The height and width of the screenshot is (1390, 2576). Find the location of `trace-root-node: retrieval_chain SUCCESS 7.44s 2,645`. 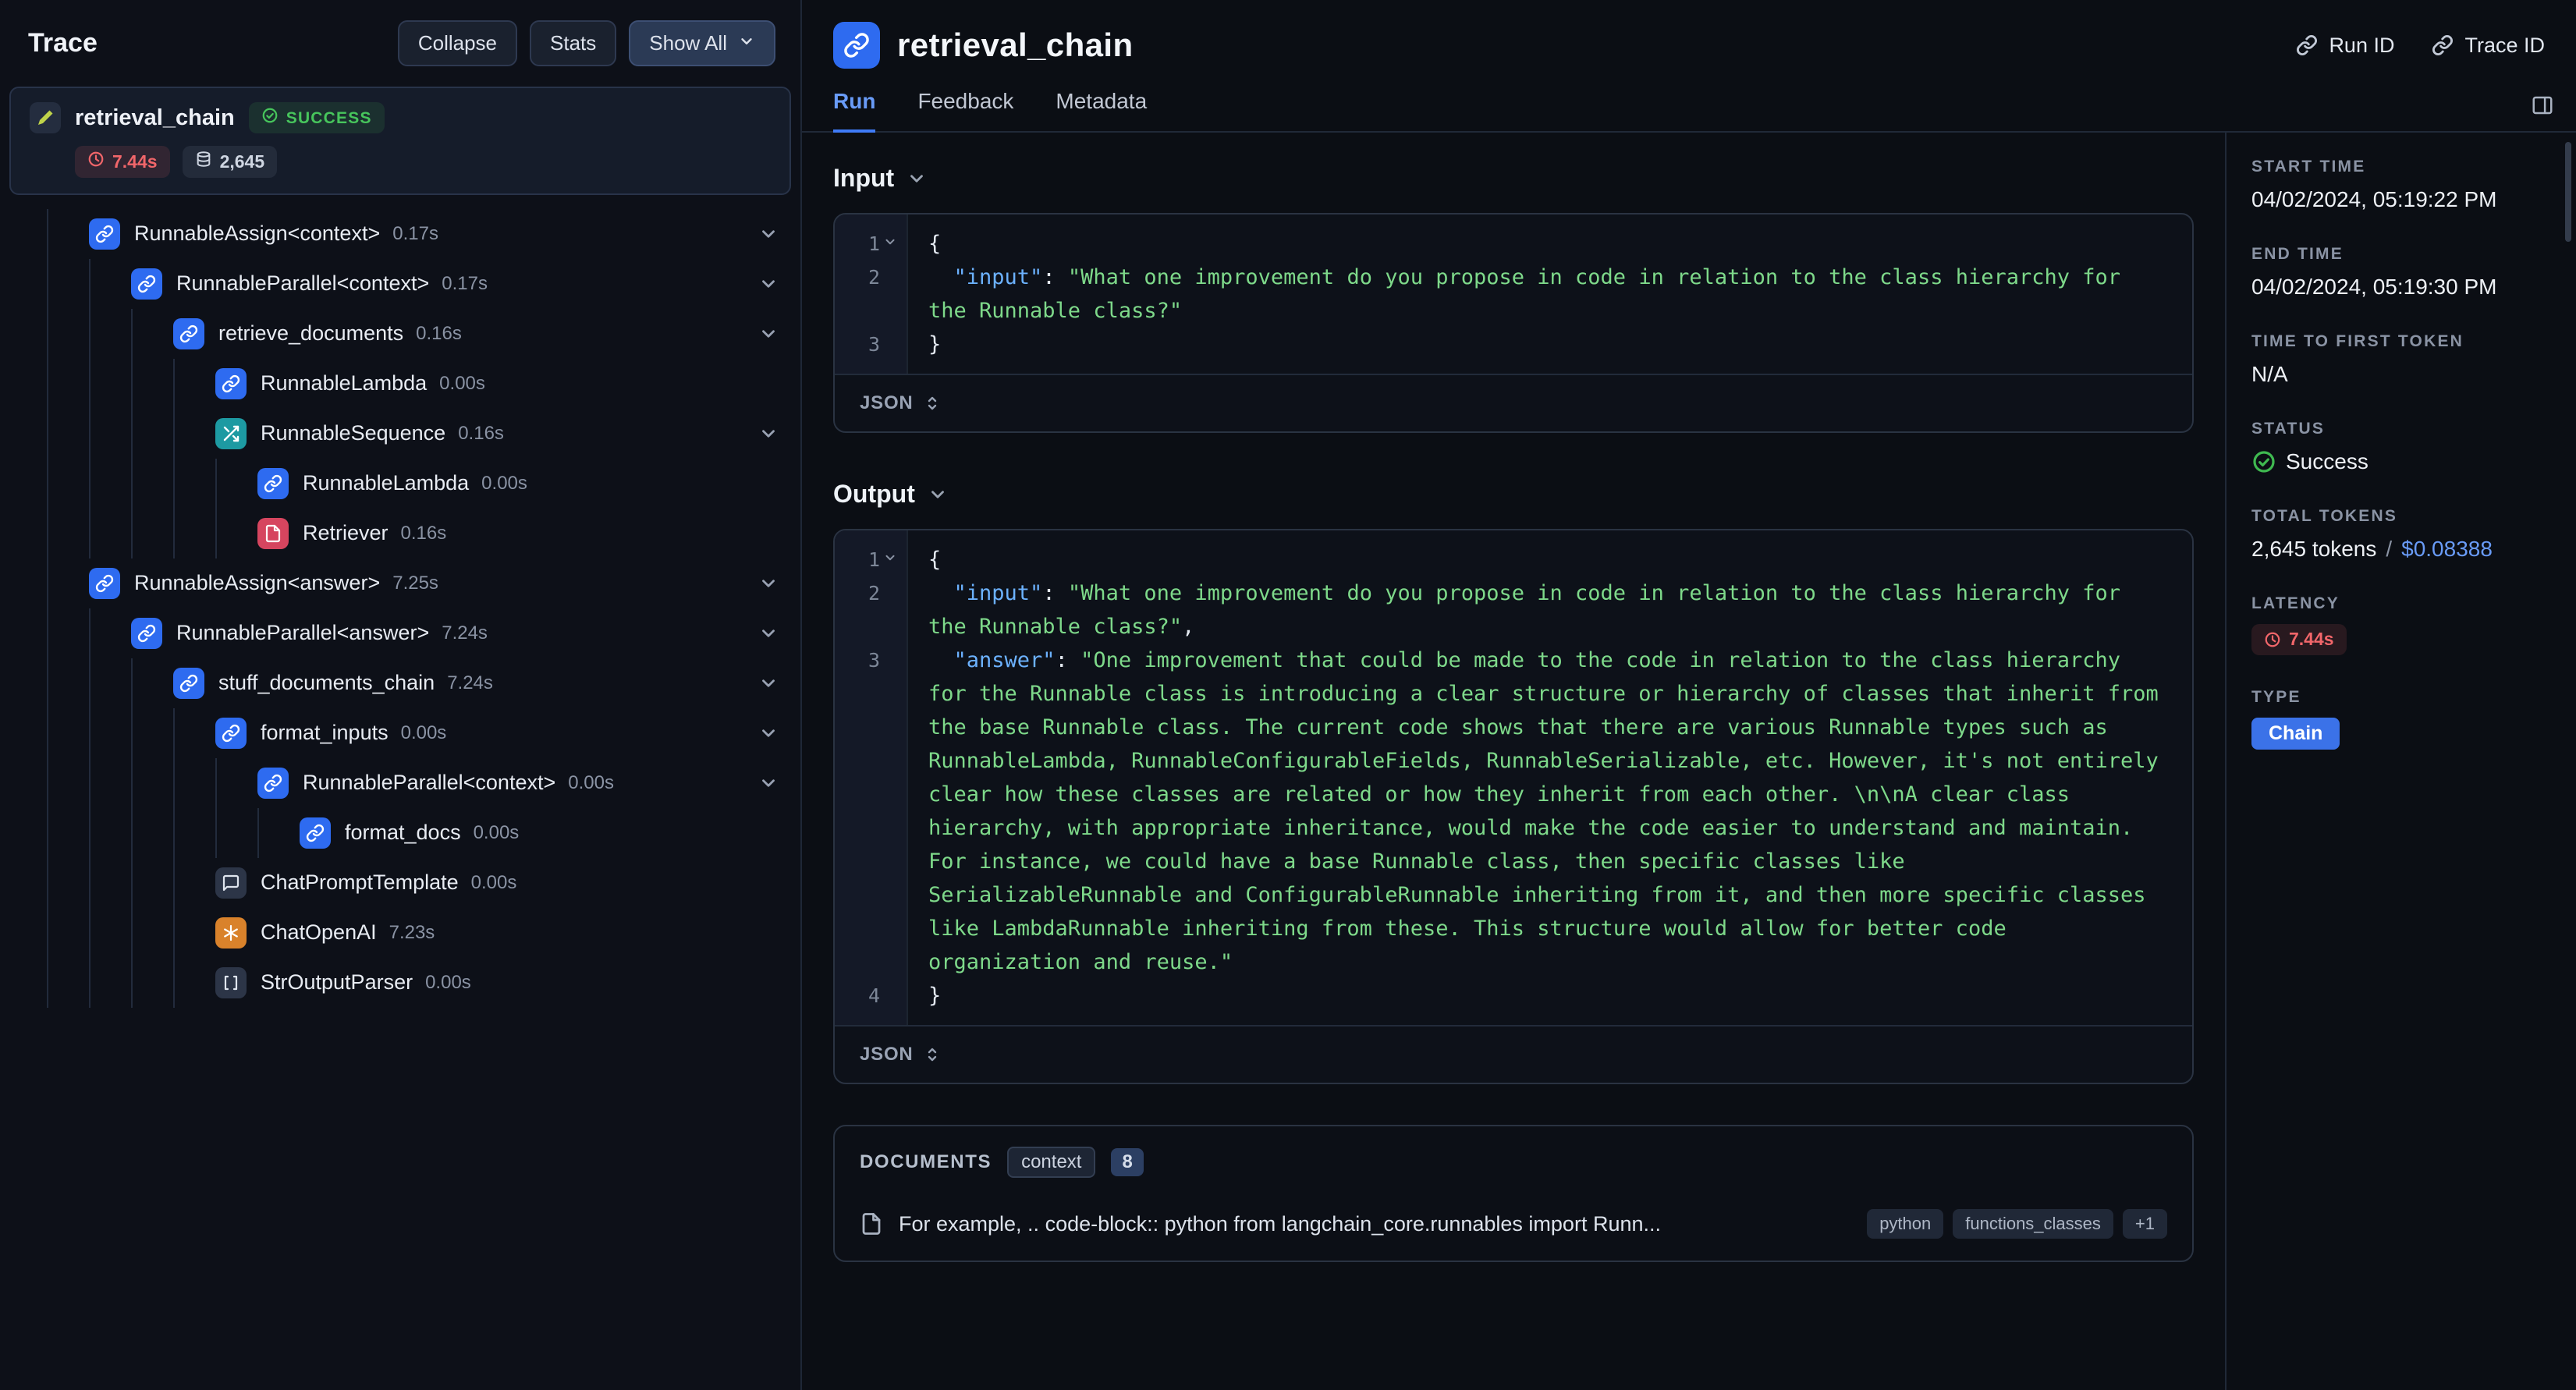

trace-root-node: retrieval_chain SUCCESS 7.44s 2,645 is located at coordinates (400, 141).